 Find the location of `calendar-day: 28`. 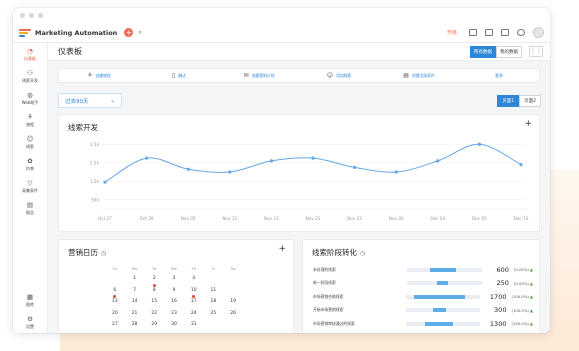

calendar-day: 28 is located at coordinates (135, 327).